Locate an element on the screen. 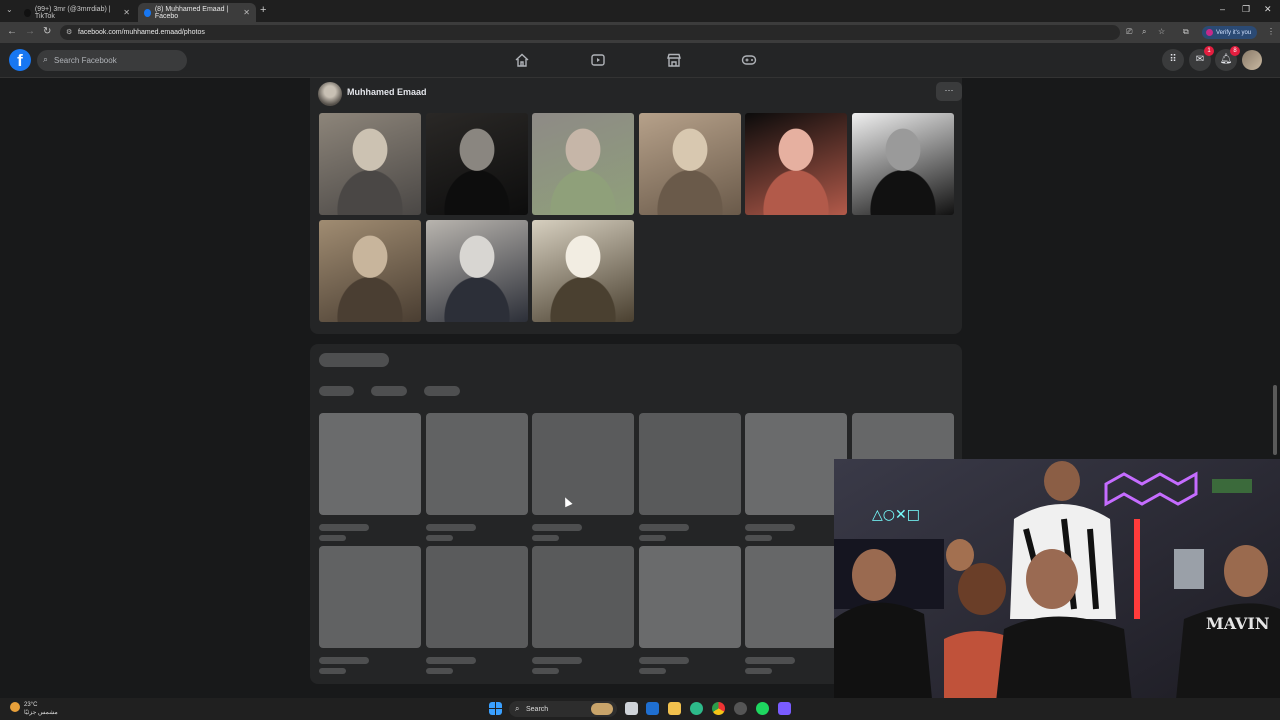 The width and height of the screenshot is (1280, 720). photo-man-plaid-shirt is located at coordinates (690, 164).